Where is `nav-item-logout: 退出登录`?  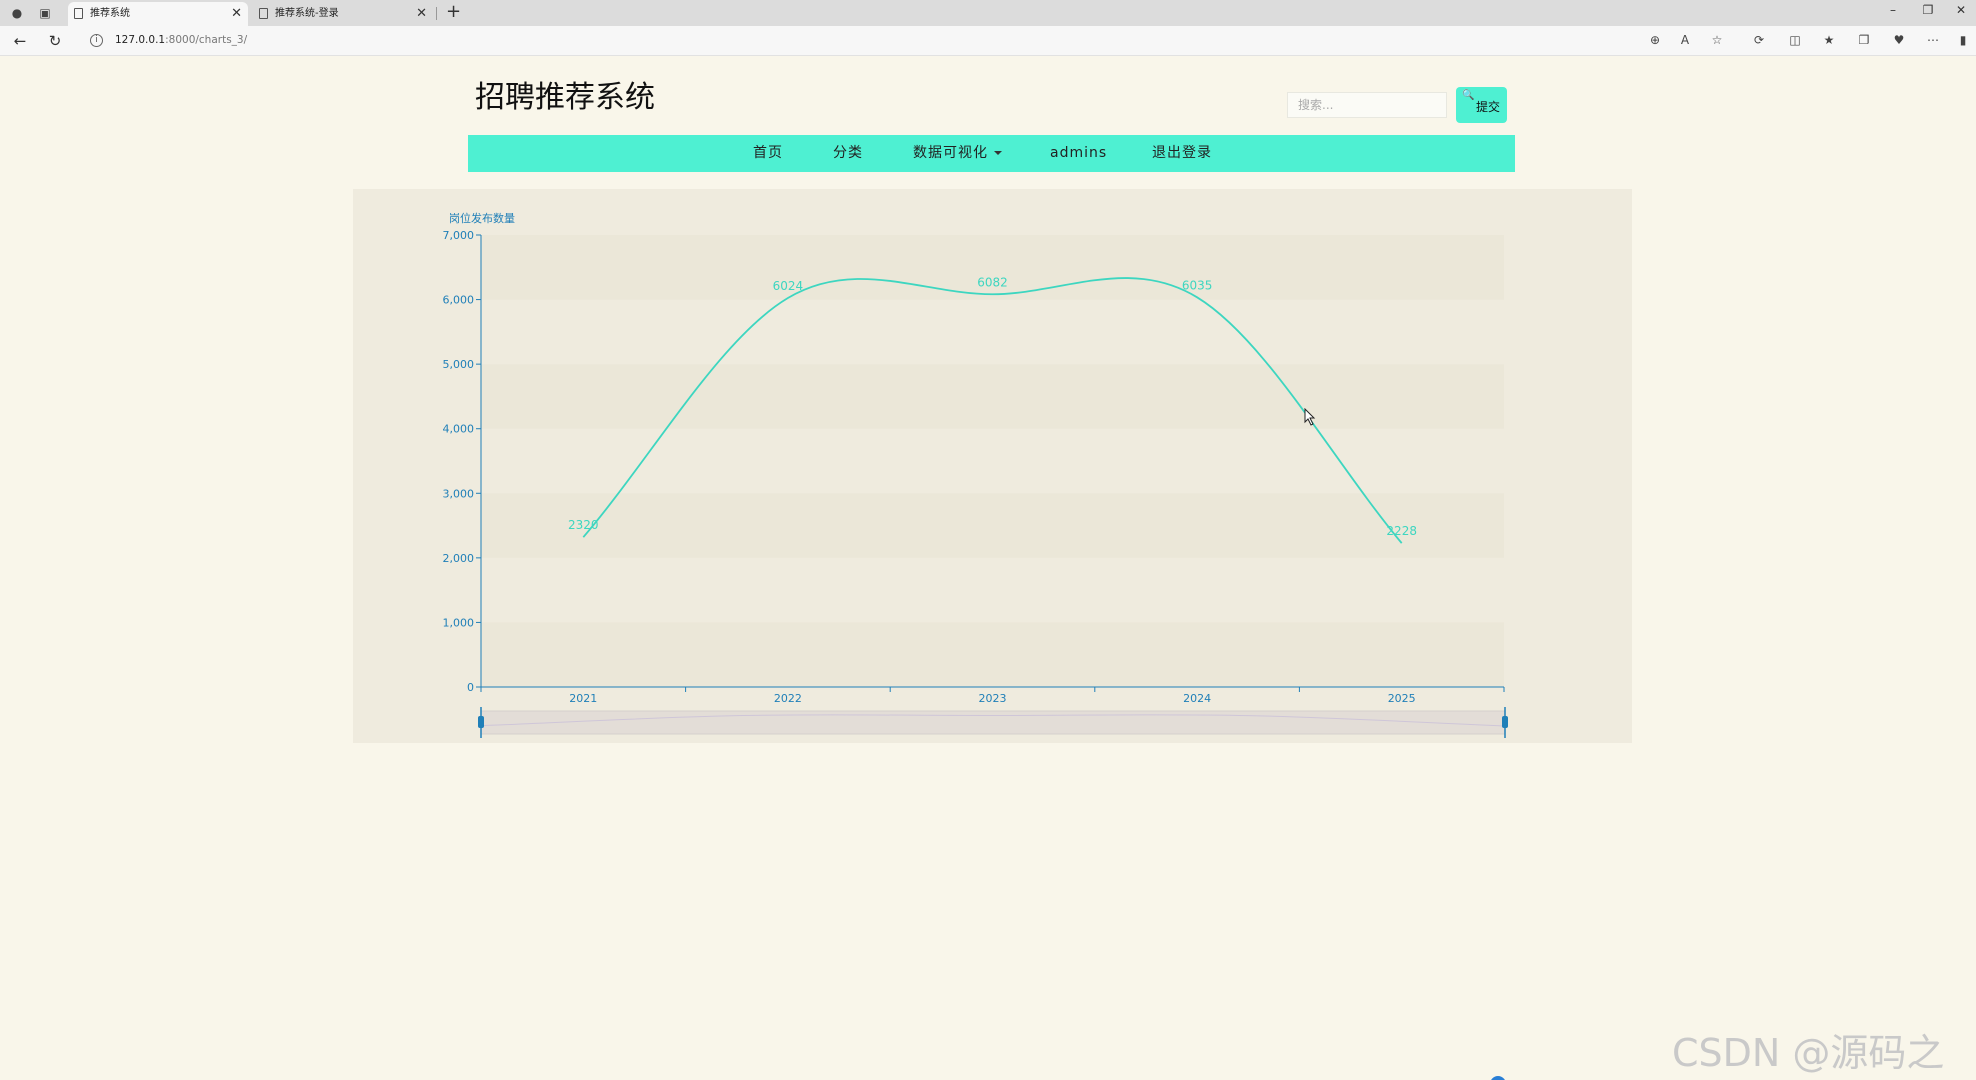
nav-item-logout: 退出登录 is located at coordinates (1182, 153).